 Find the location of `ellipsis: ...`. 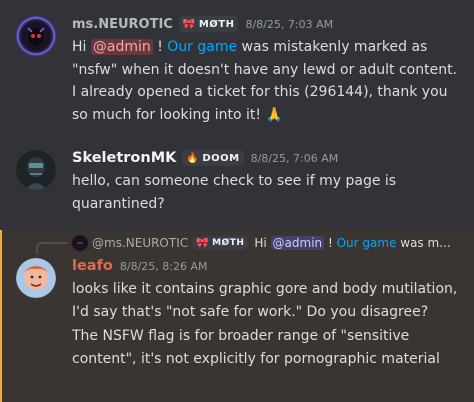

ellipsis: ... is located at coordinates (445, 243).